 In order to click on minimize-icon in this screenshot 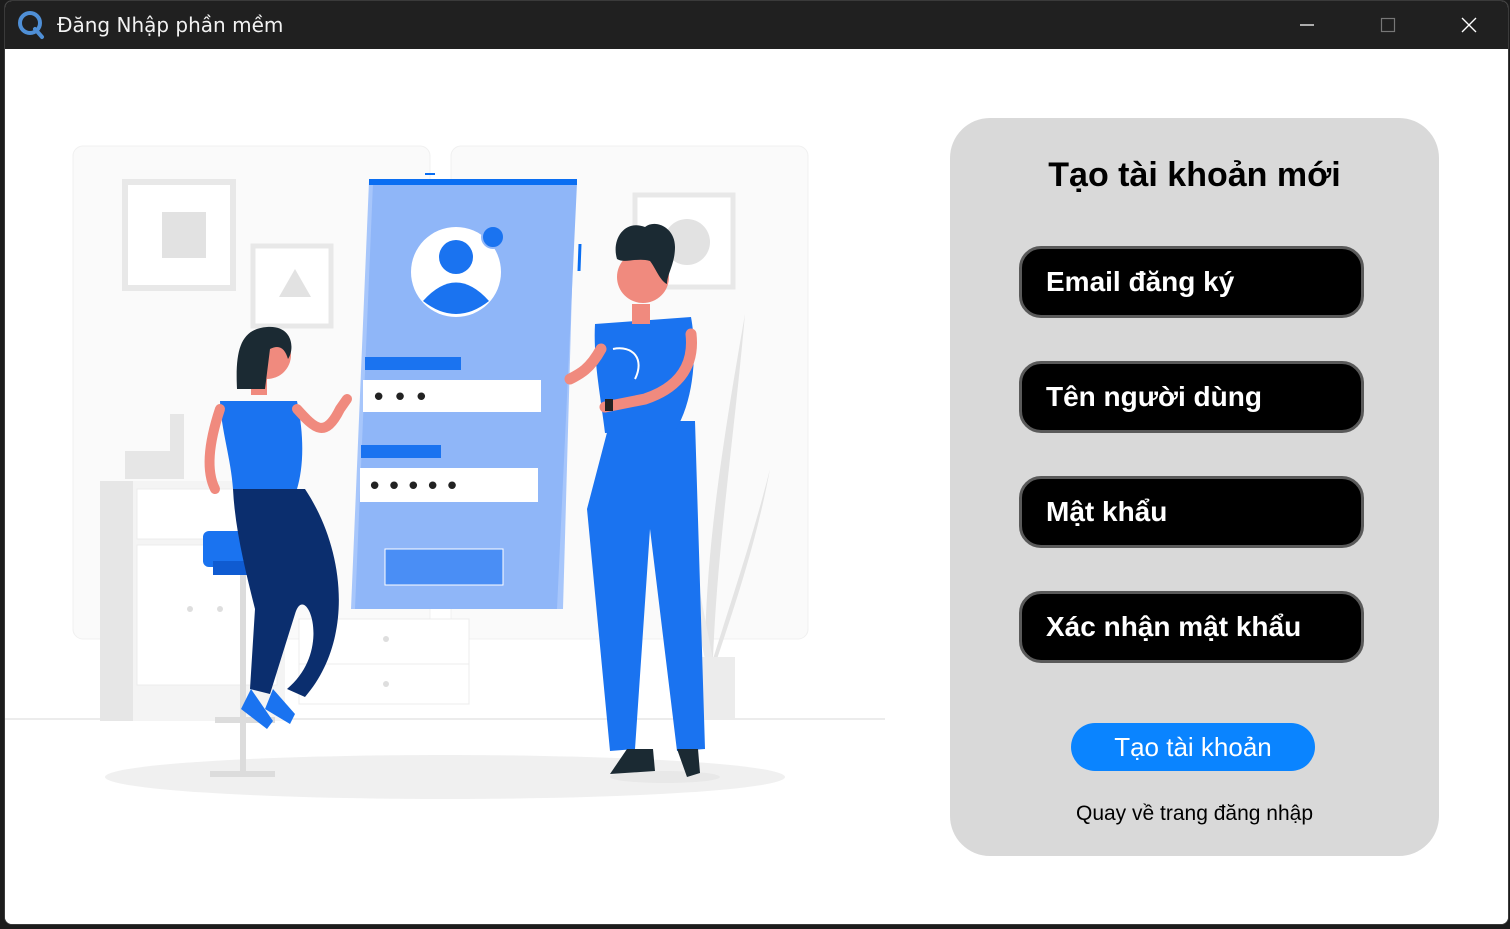, I will do `click(1307, 25)`.